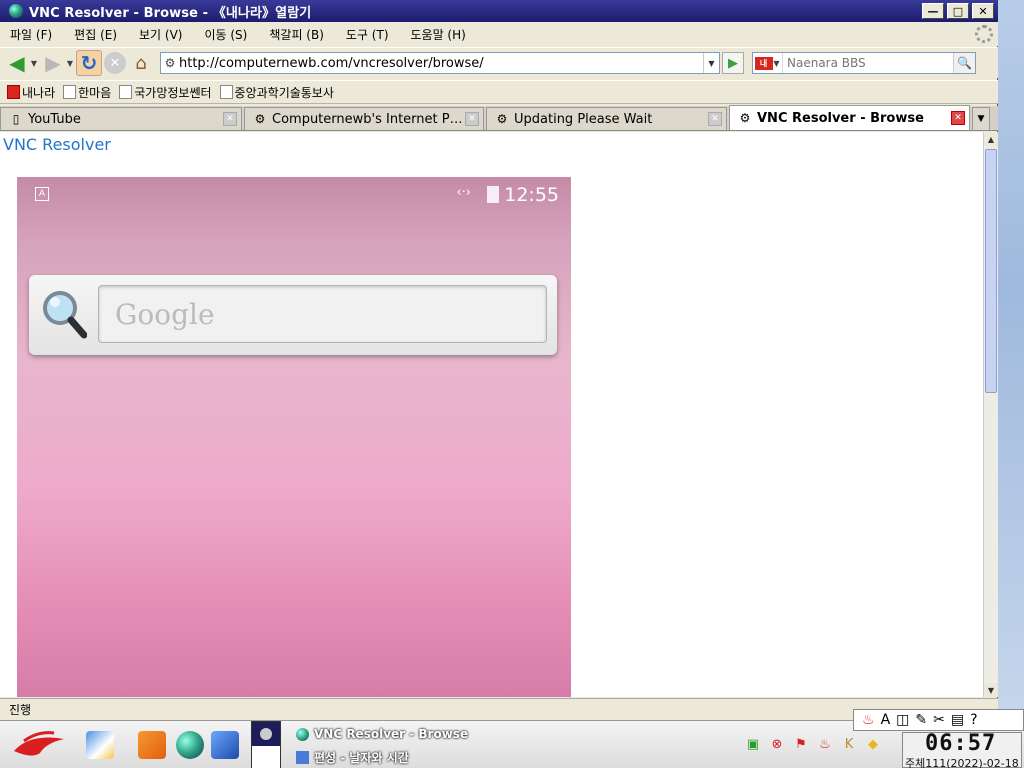  I want to click on browser-launcher-icon, so click(190, 745).